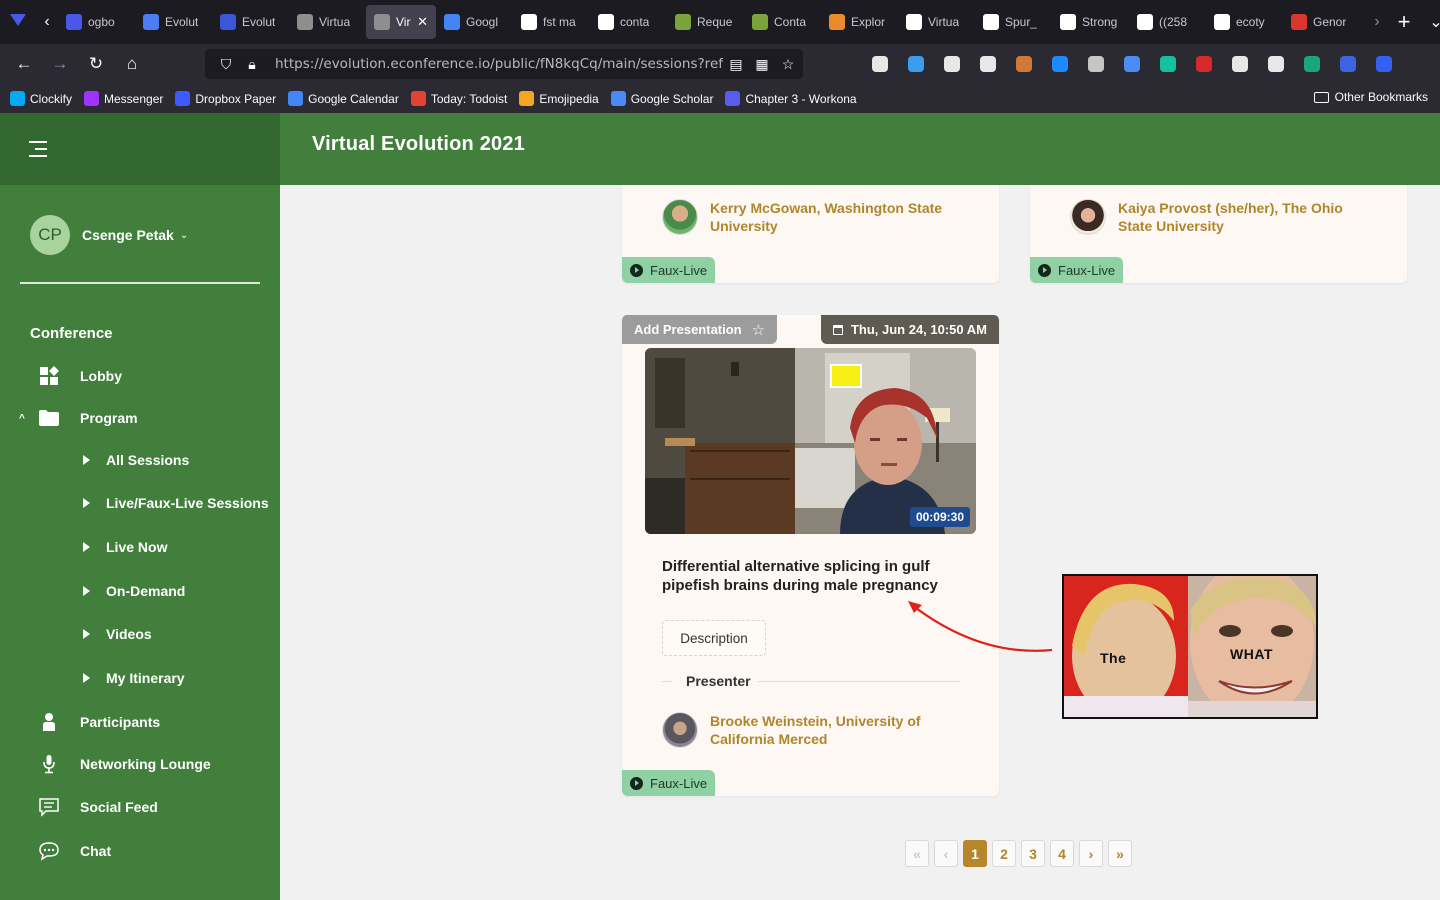 Image resolution: width=1440 pixels, height=900 pixels. I want to click on prev-page-button: ‹, so click(946, 853).